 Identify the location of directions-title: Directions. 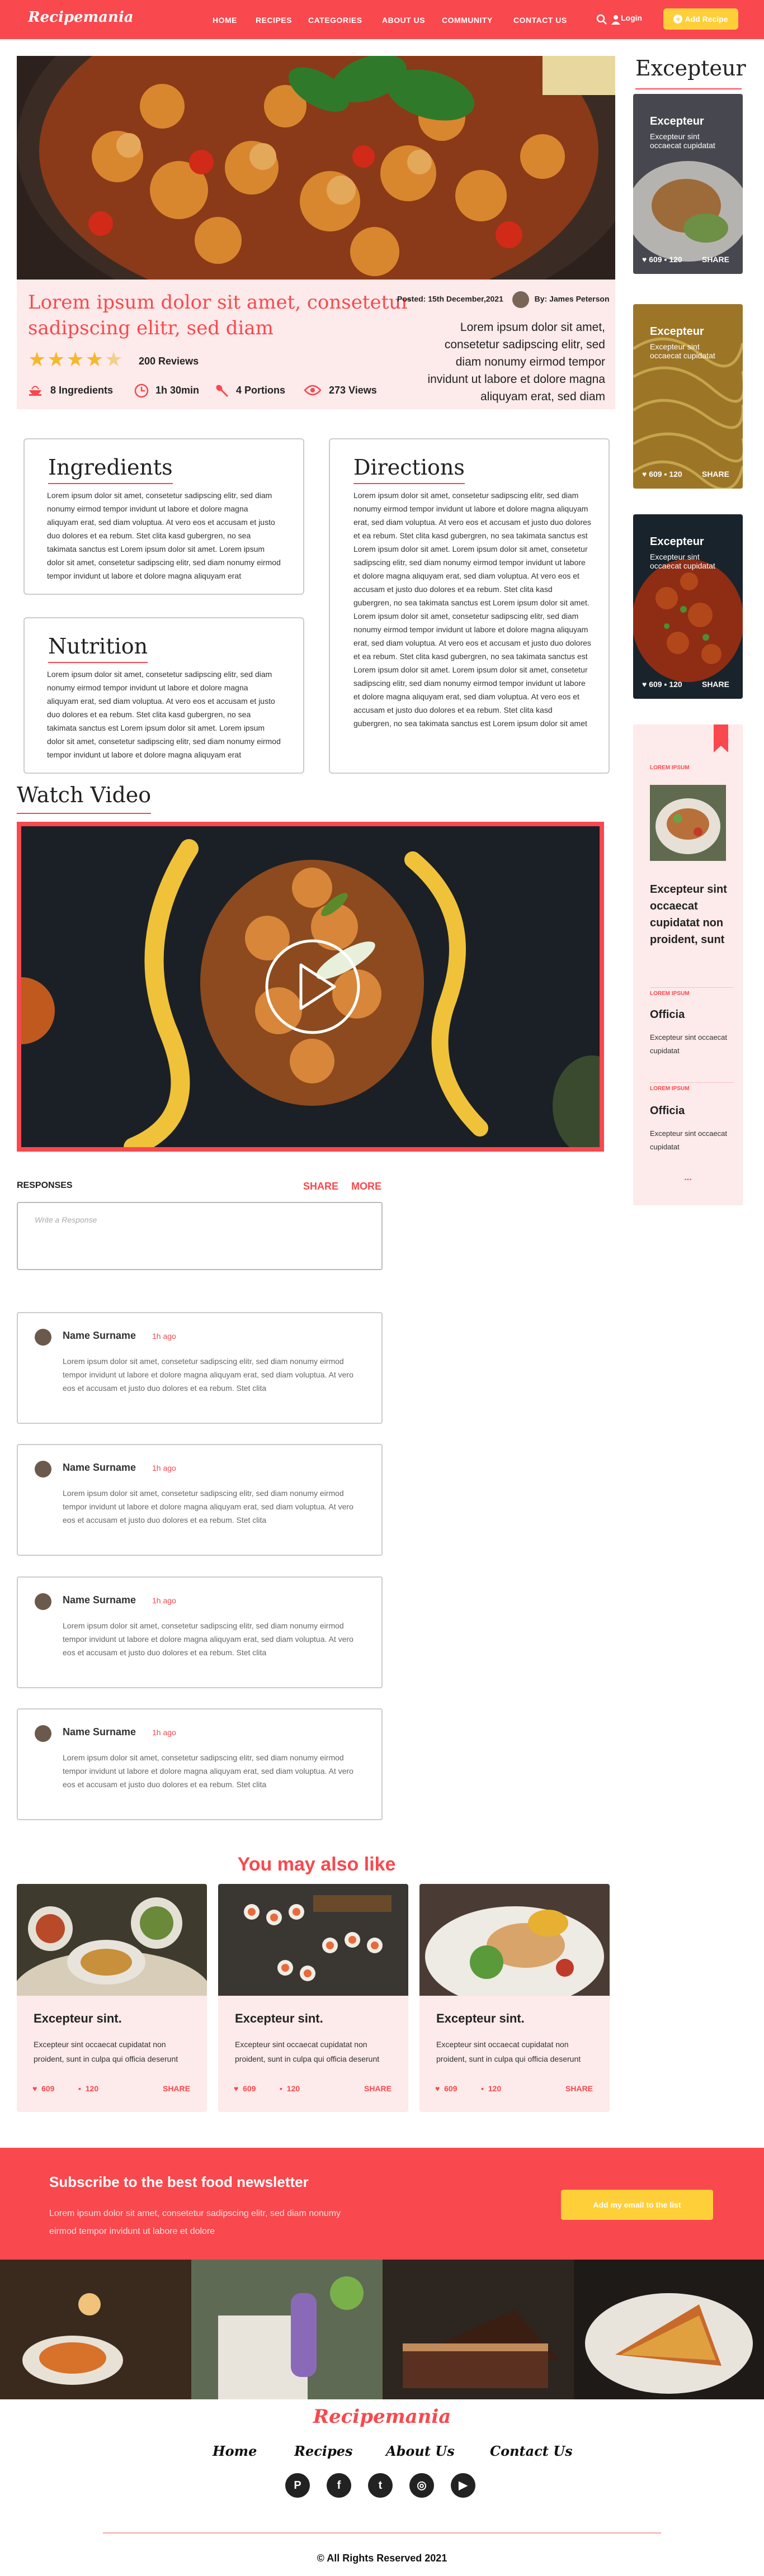
(409, 470).